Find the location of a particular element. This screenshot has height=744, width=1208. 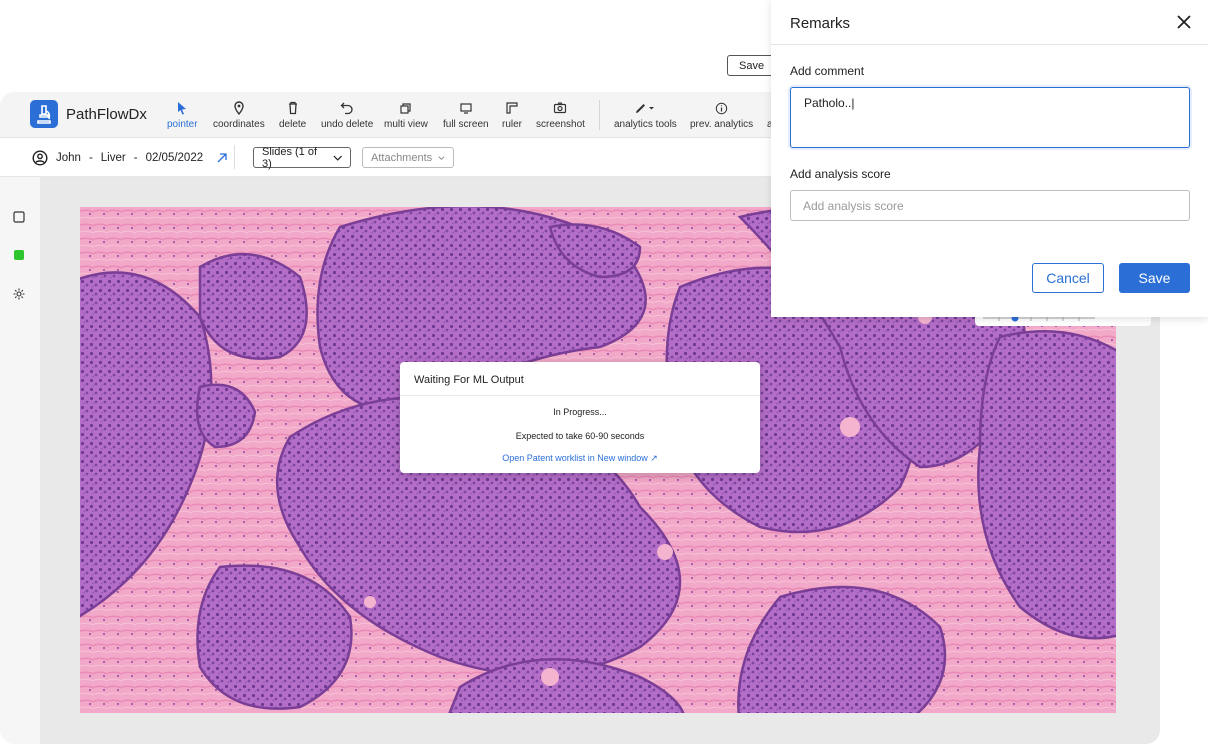

pin-icon is located at coordinates (239, 108).